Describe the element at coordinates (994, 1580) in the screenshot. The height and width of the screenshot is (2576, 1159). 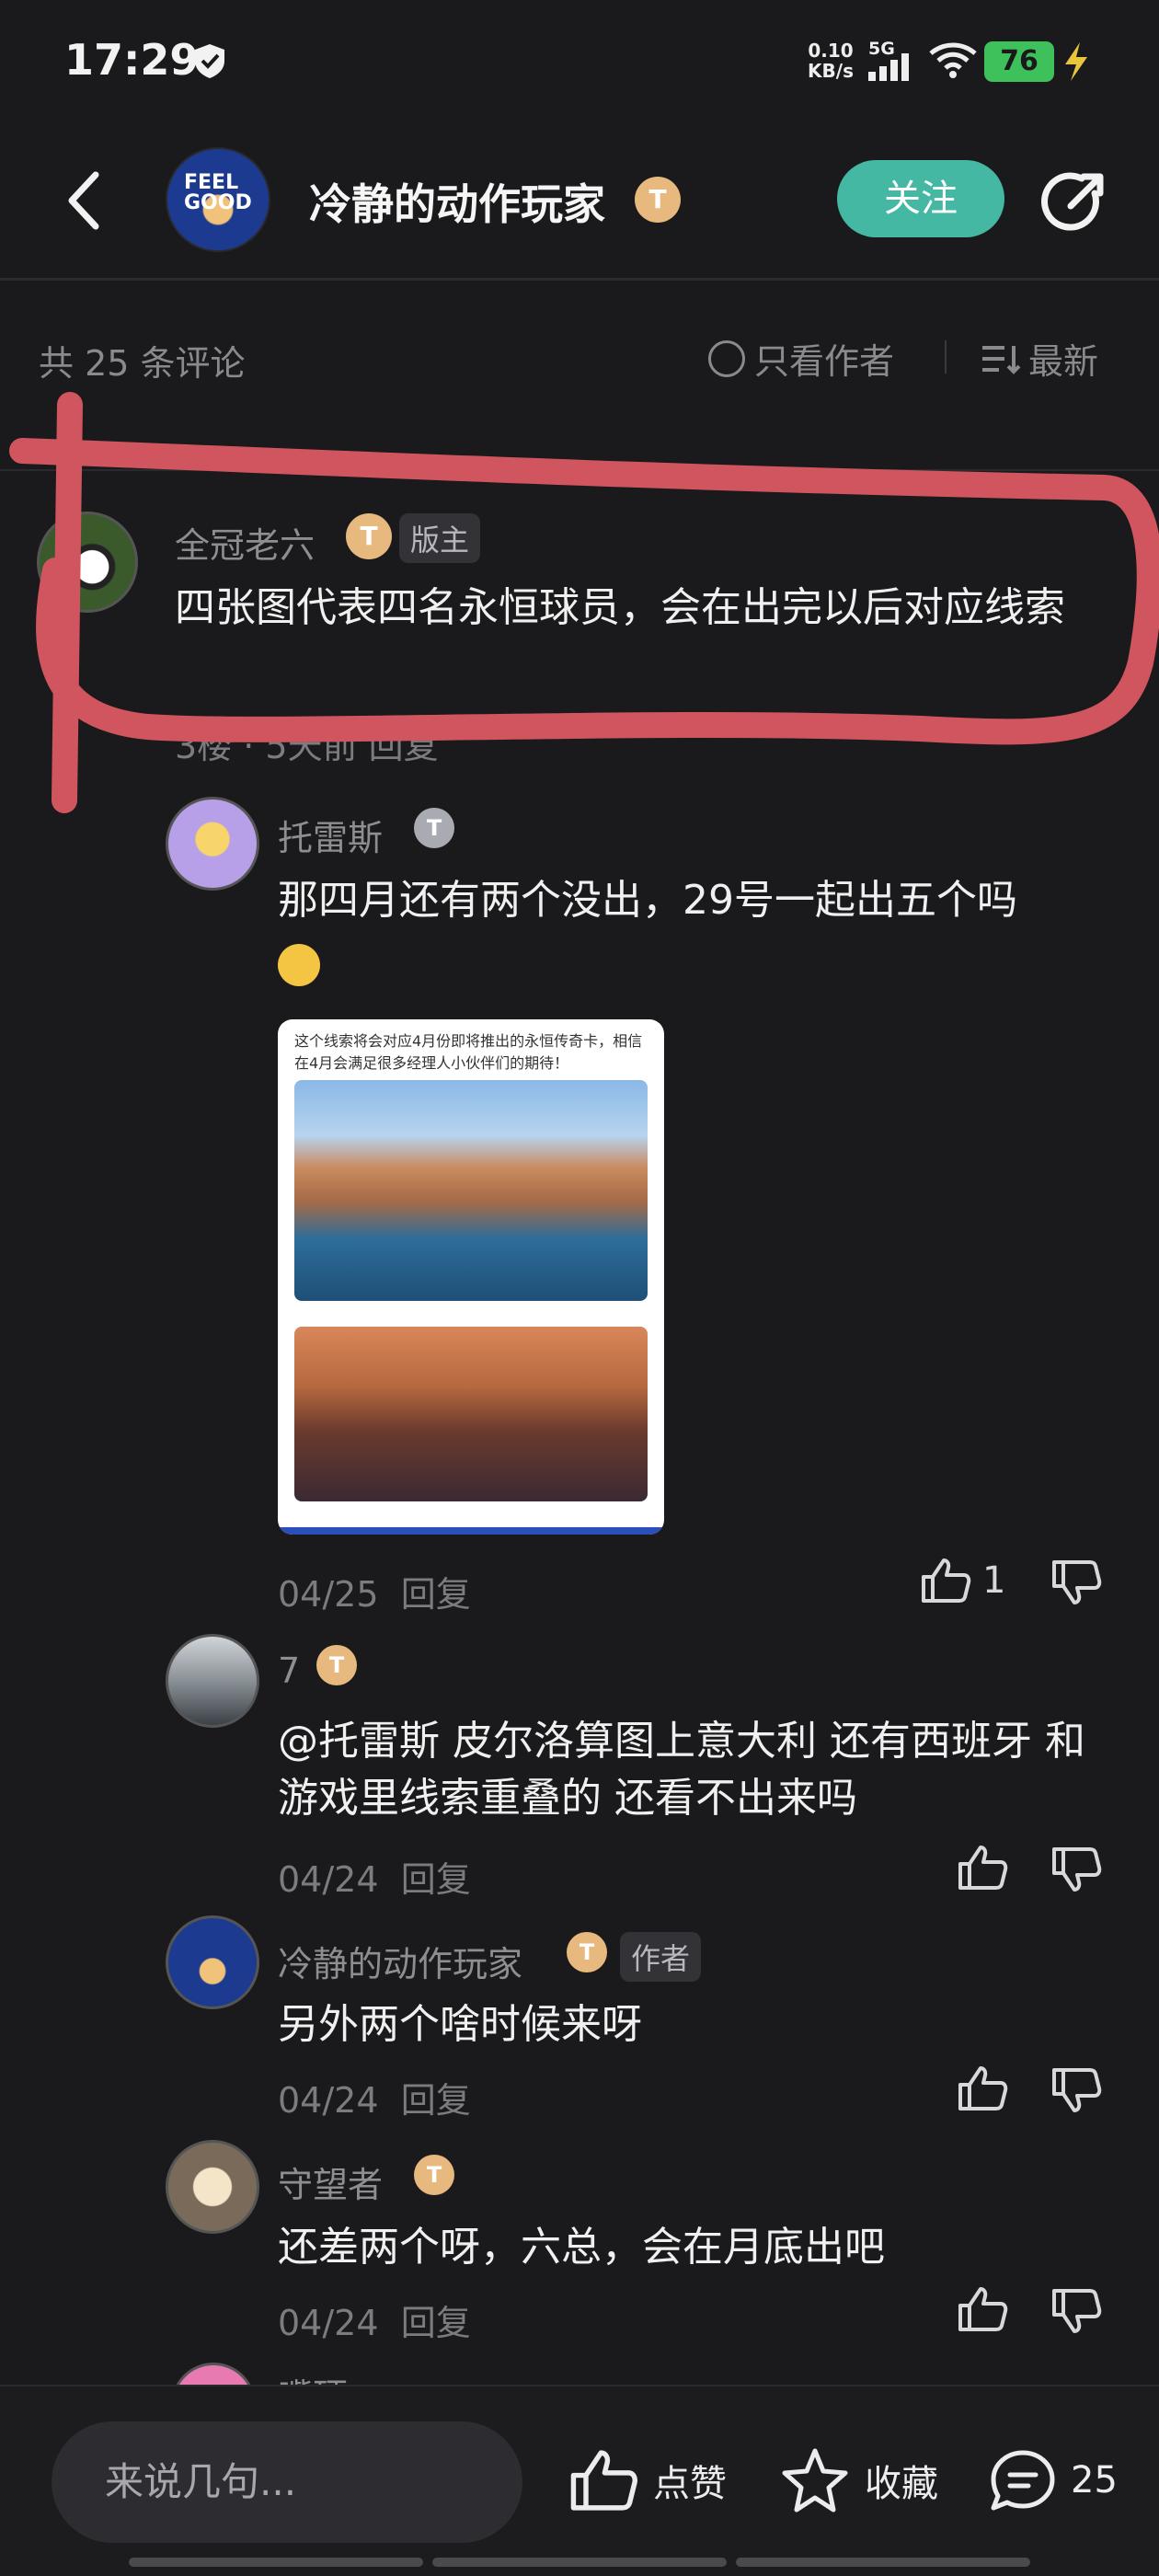
I see `like-count: 1` at that location.